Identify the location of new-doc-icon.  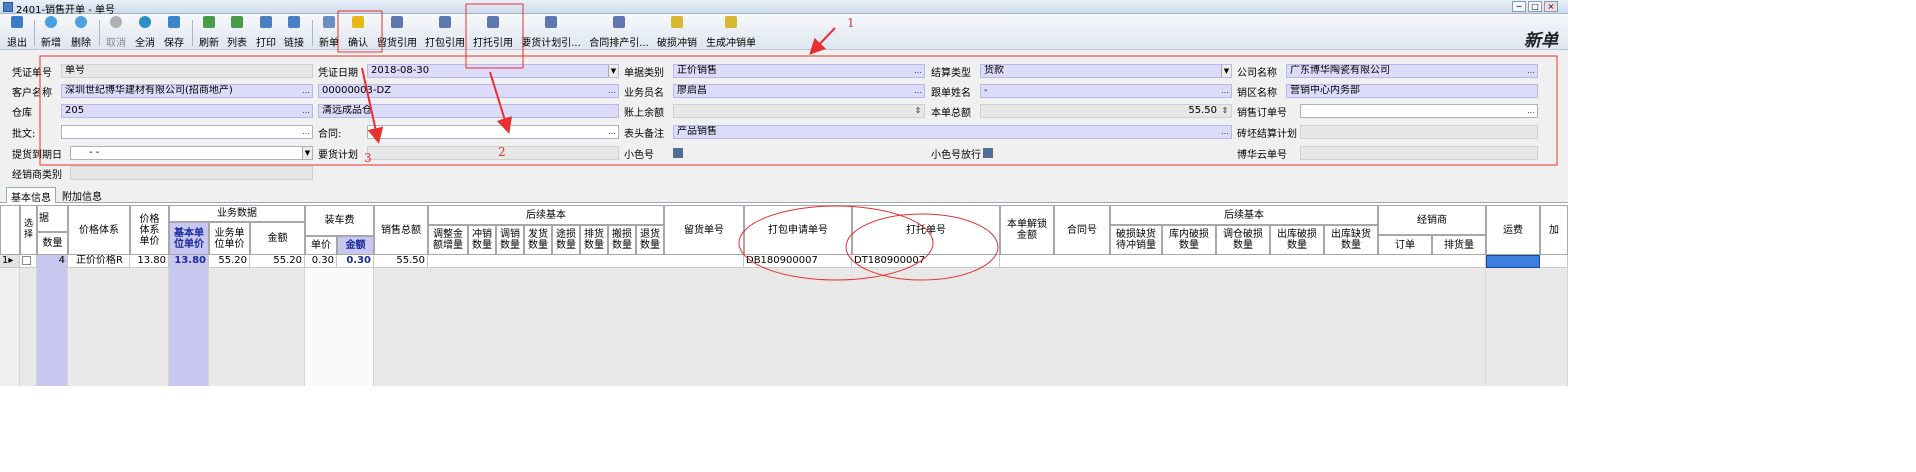
(329, 22).